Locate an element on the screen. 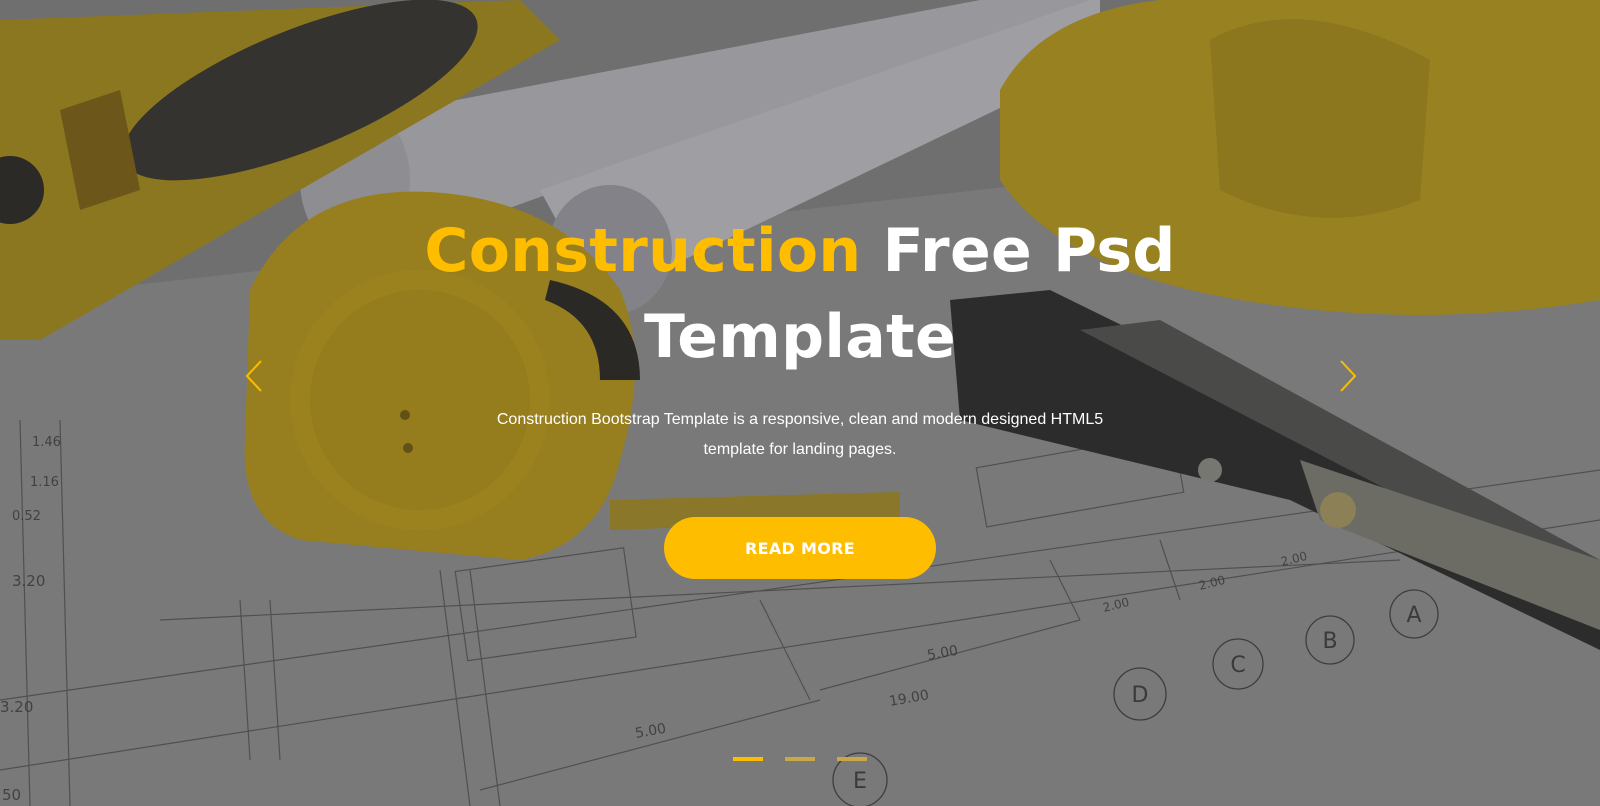  read-more-button: READ MORE is located at coordinates (800, 548).